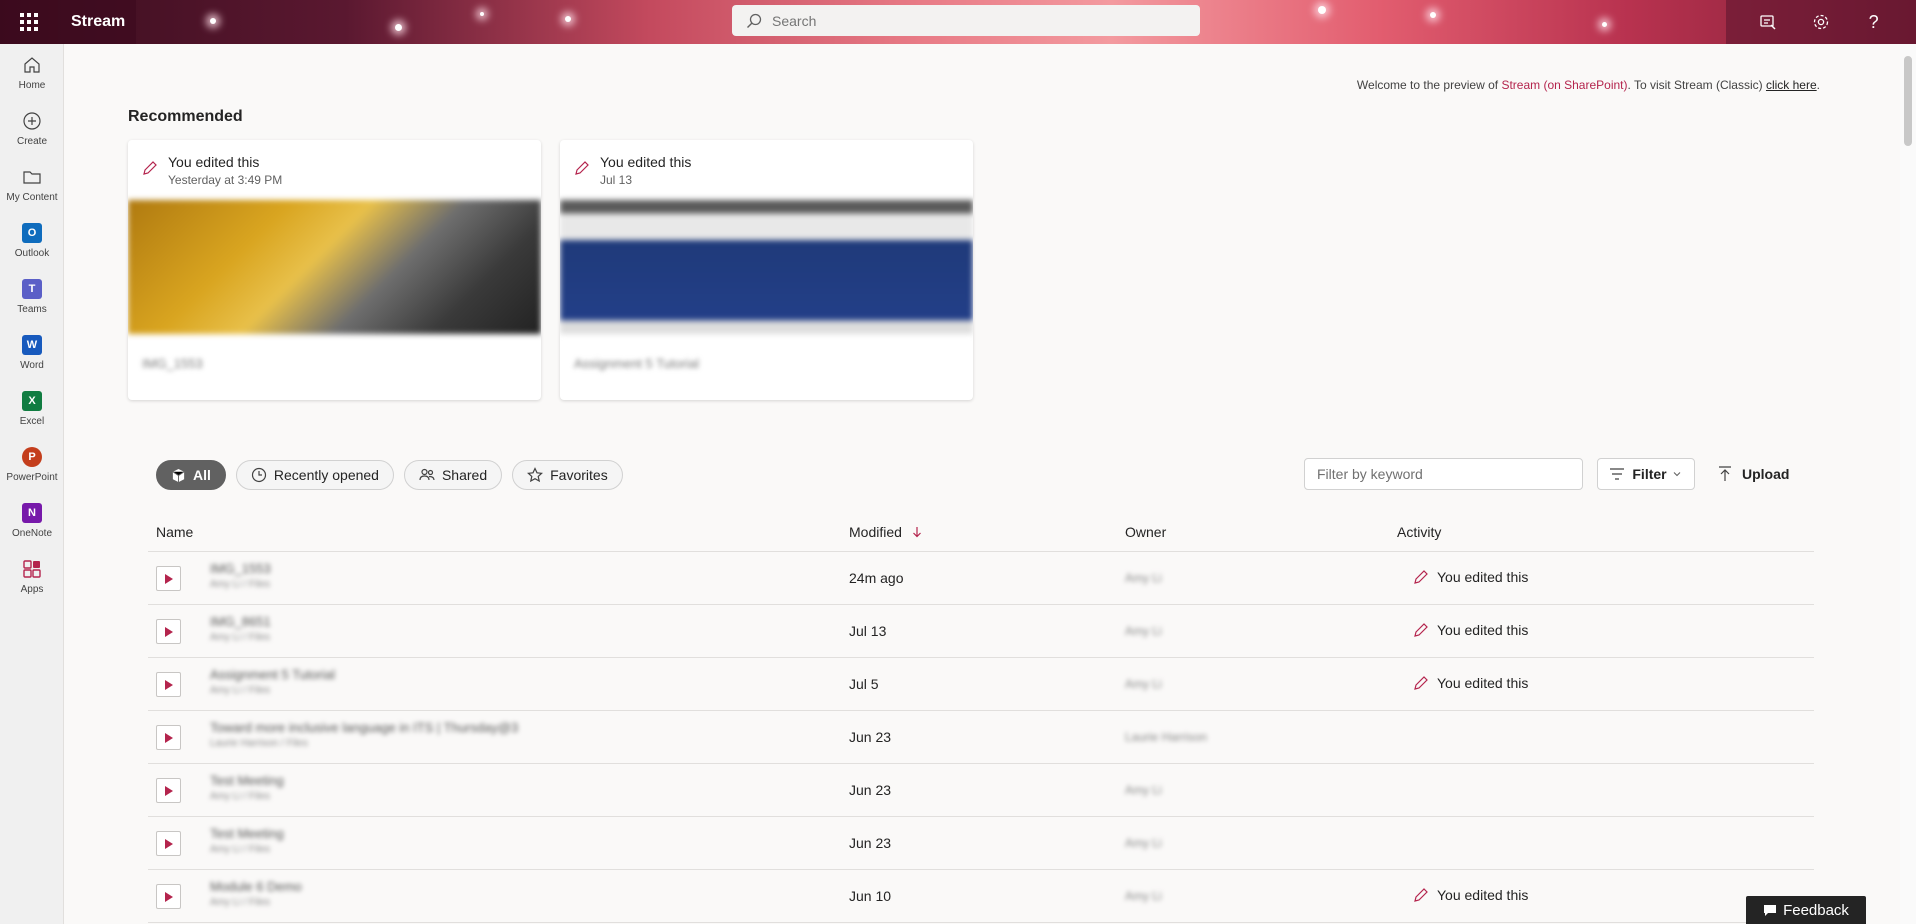 This screenshot has width=1916, height=924. Describe the element at coordinates (1753, 474) in the screenshot. I see `upload-button: Upload` at that location.